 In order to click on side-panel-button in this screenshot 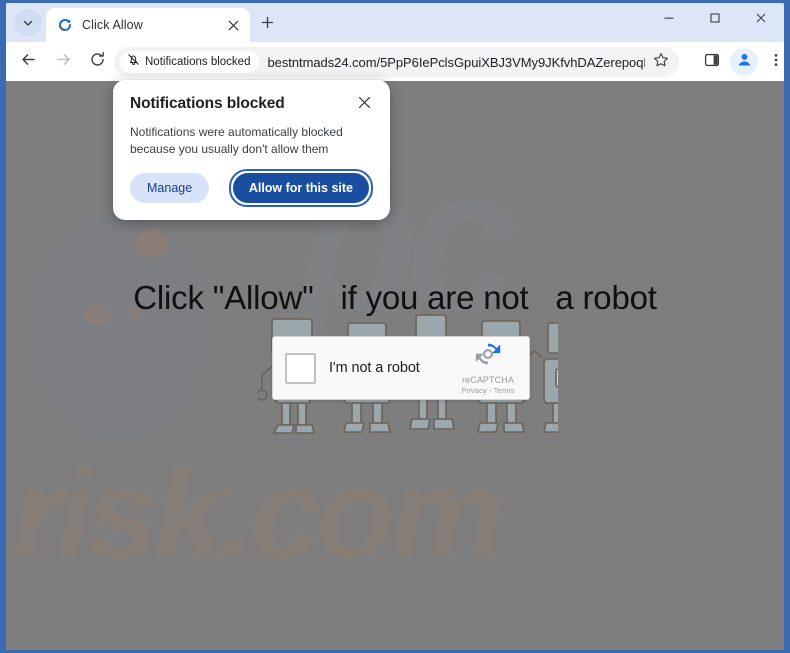, I will do `click(712, 62)`.